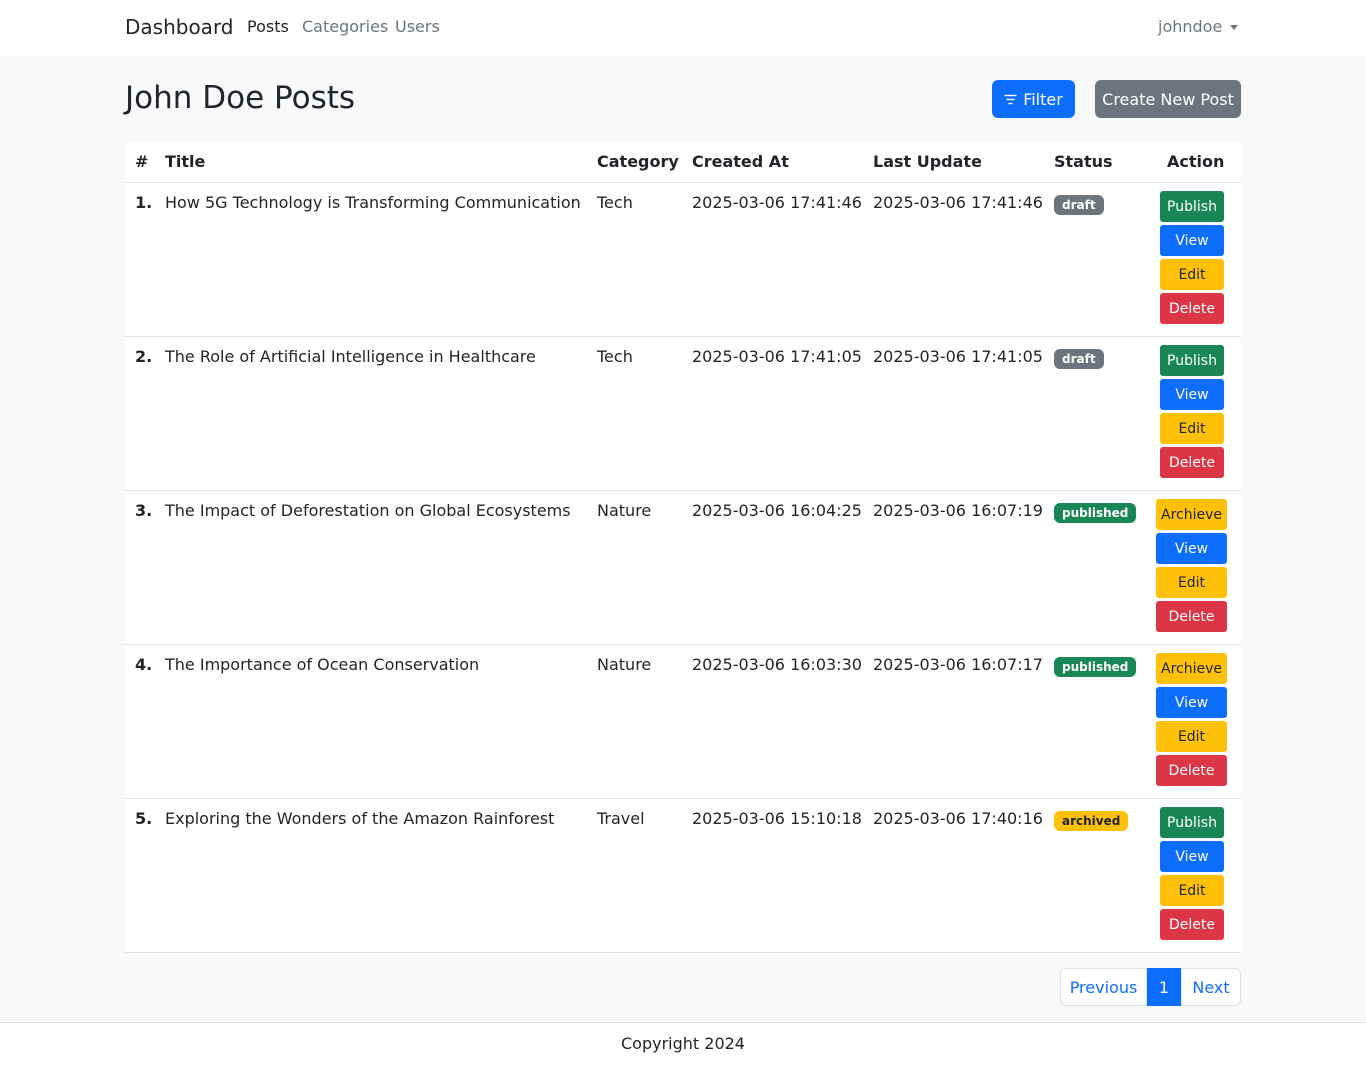 The image size is (1366, 1072). Describe the element at coordinates (1083, 161) in the screenshot. I see `header-status: Status` at that location.